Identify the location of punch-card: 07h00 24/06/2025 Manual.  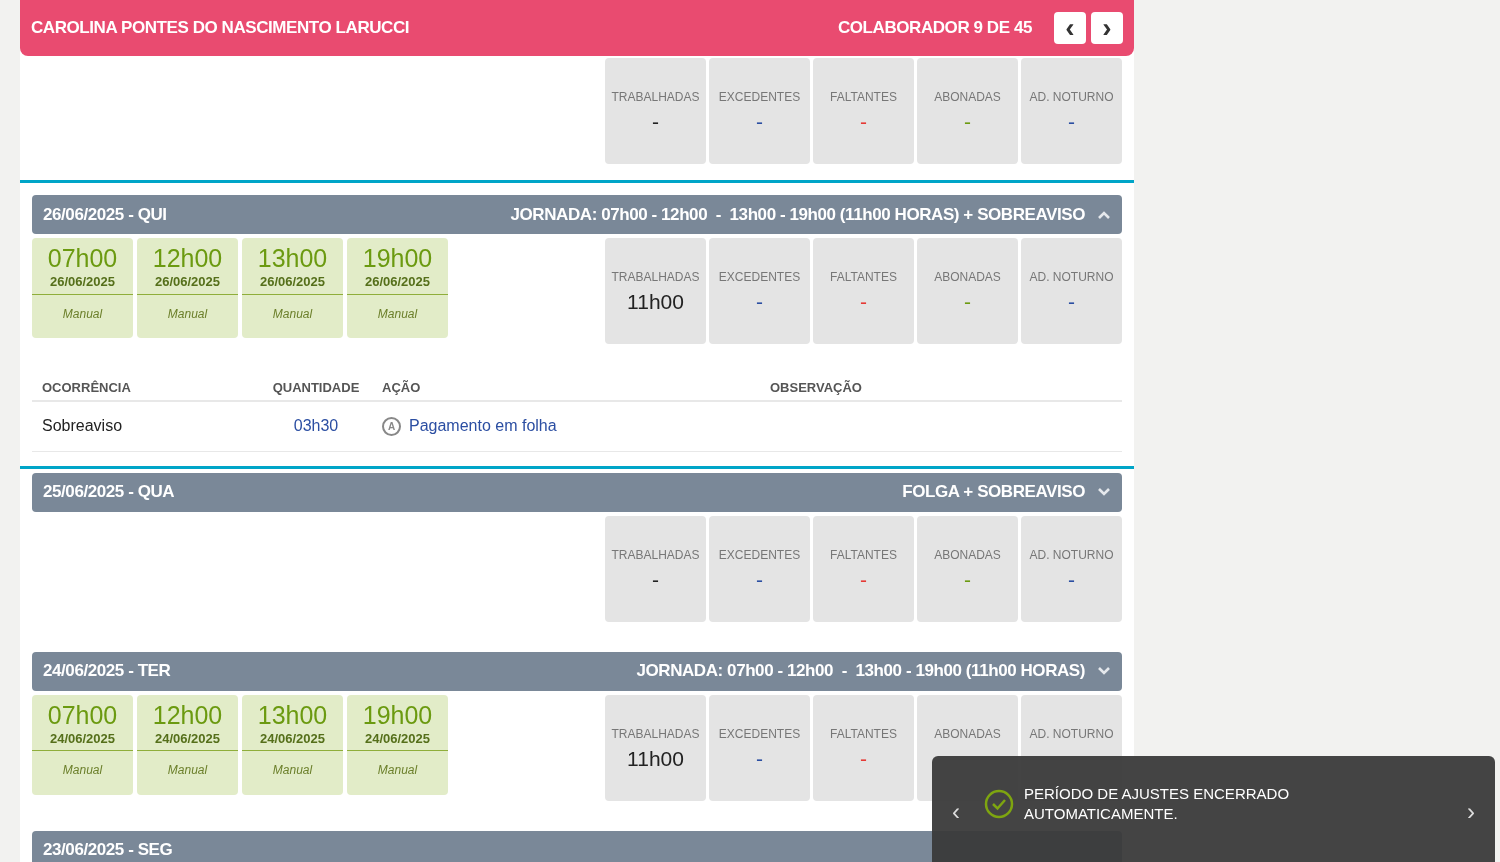
(82, 744).